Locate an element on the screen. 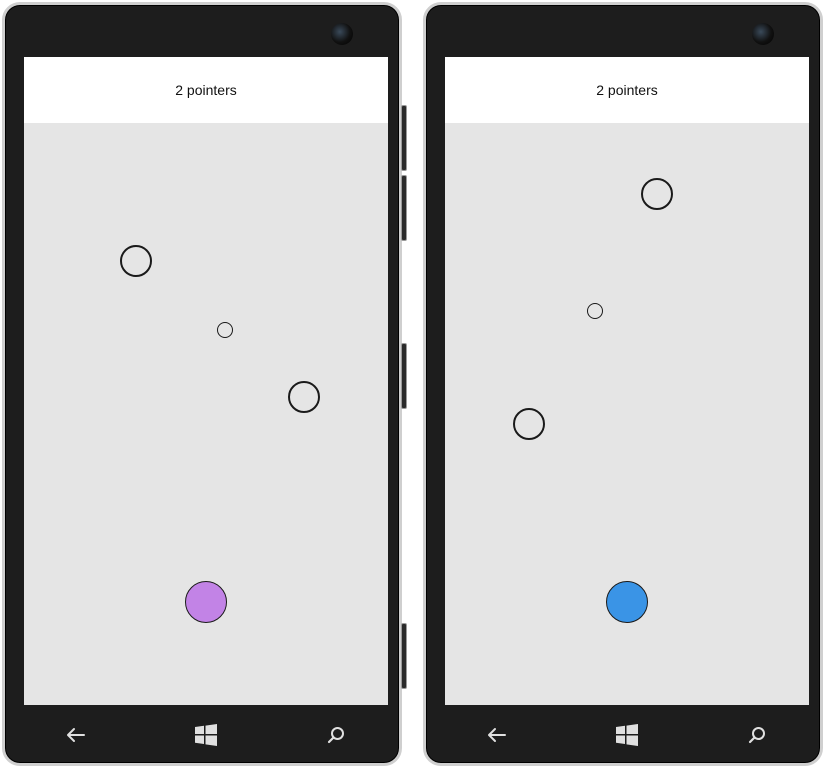  volume-up-button is located at coordinates (404, 138).